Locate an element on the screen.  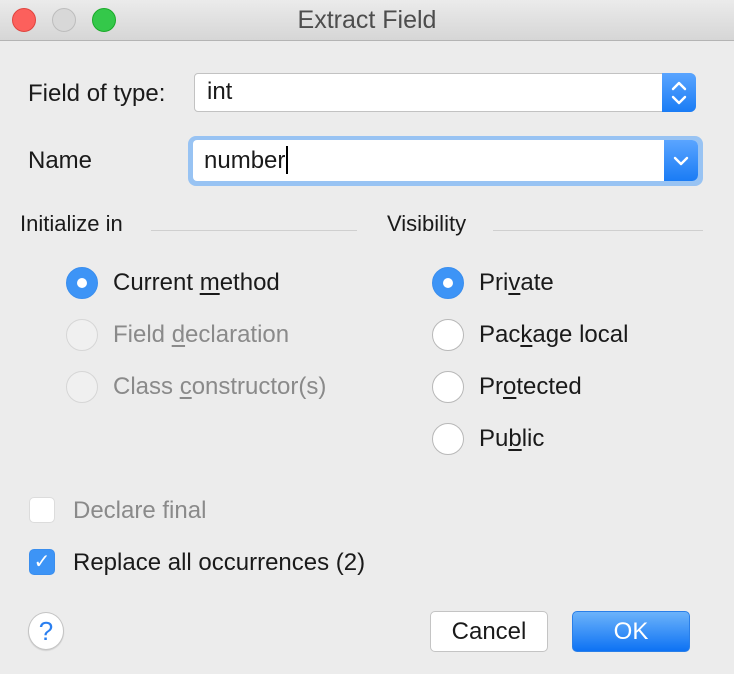
name-input-value: number is located at coordinates (244, 160).